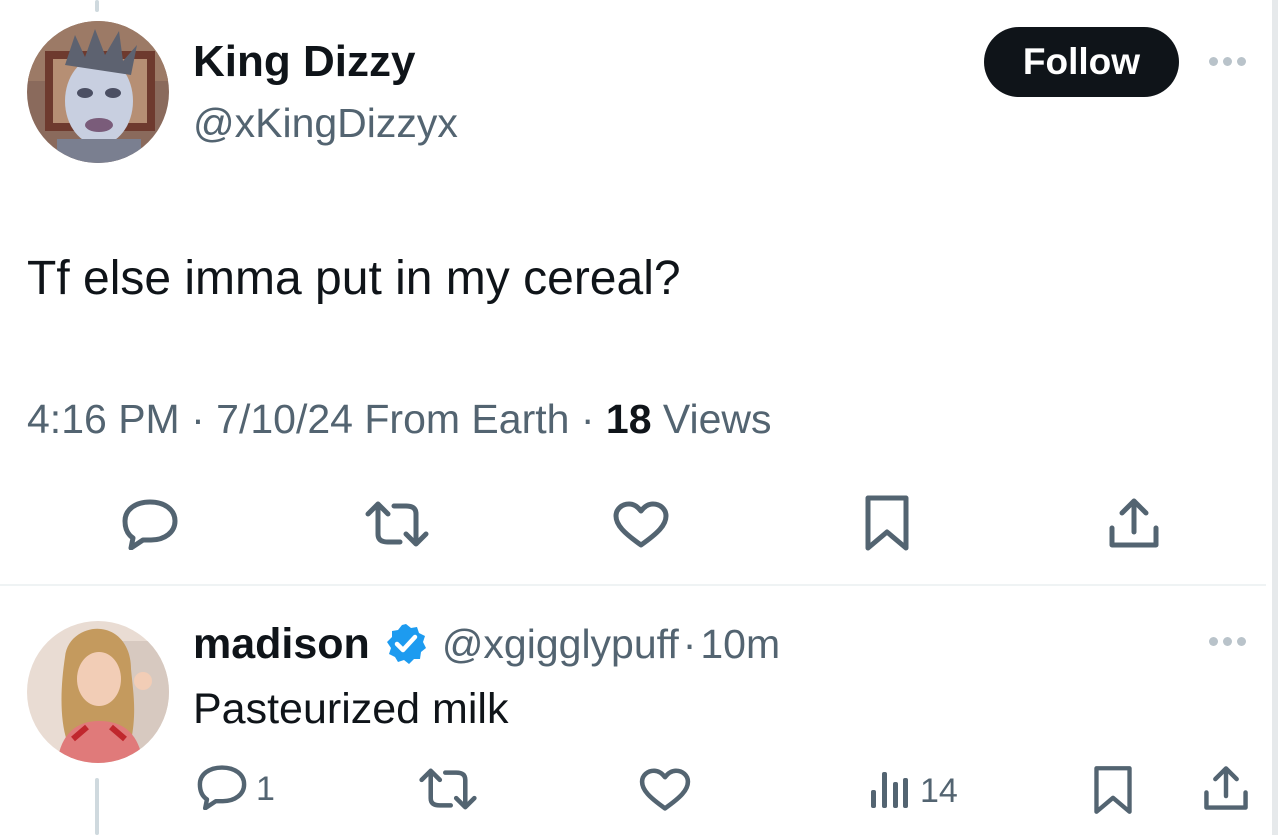 This screenshot has width=1278, height=835. What do you see at coordinates (265, 789) in the screenshot?
I see `reply-count: 1` at bounding box center [265, 789].